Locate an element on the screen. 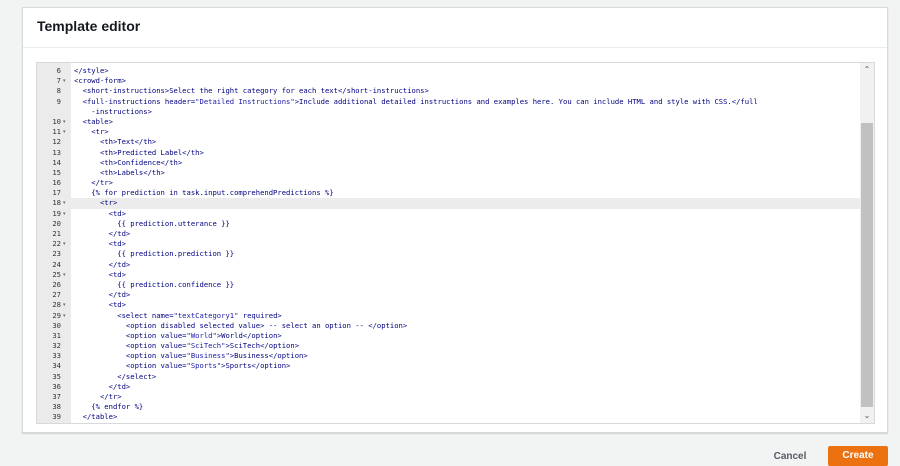  code-line: 25 ▾ <td> is located at coordinates (448, 275).